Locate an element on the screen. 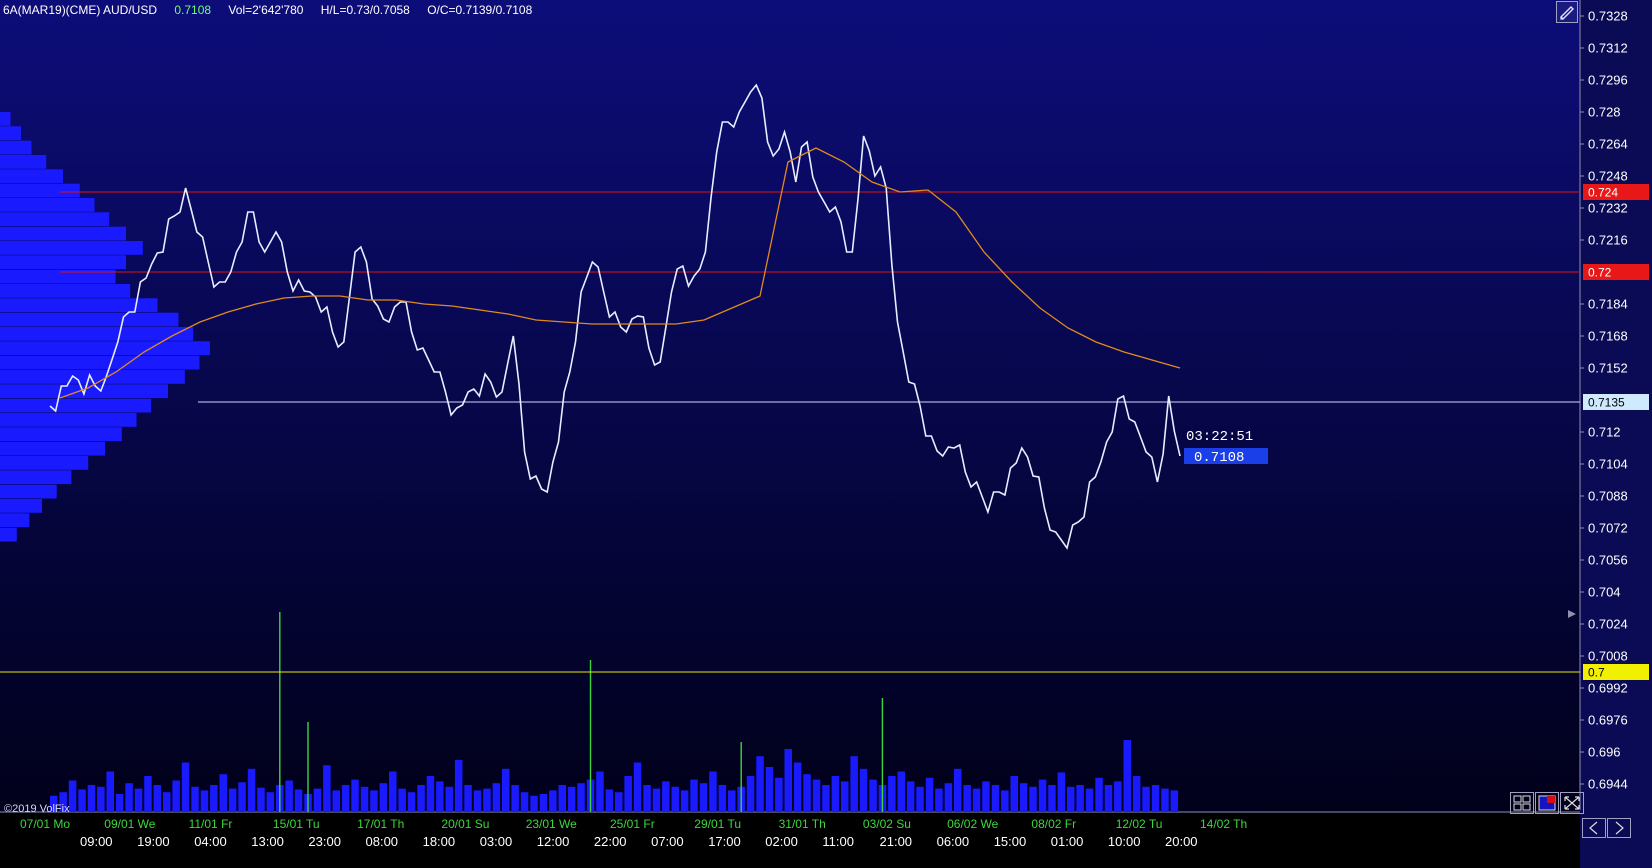 The image size is (1652, 868). expand-icon is located at coordinates (1572, 803).